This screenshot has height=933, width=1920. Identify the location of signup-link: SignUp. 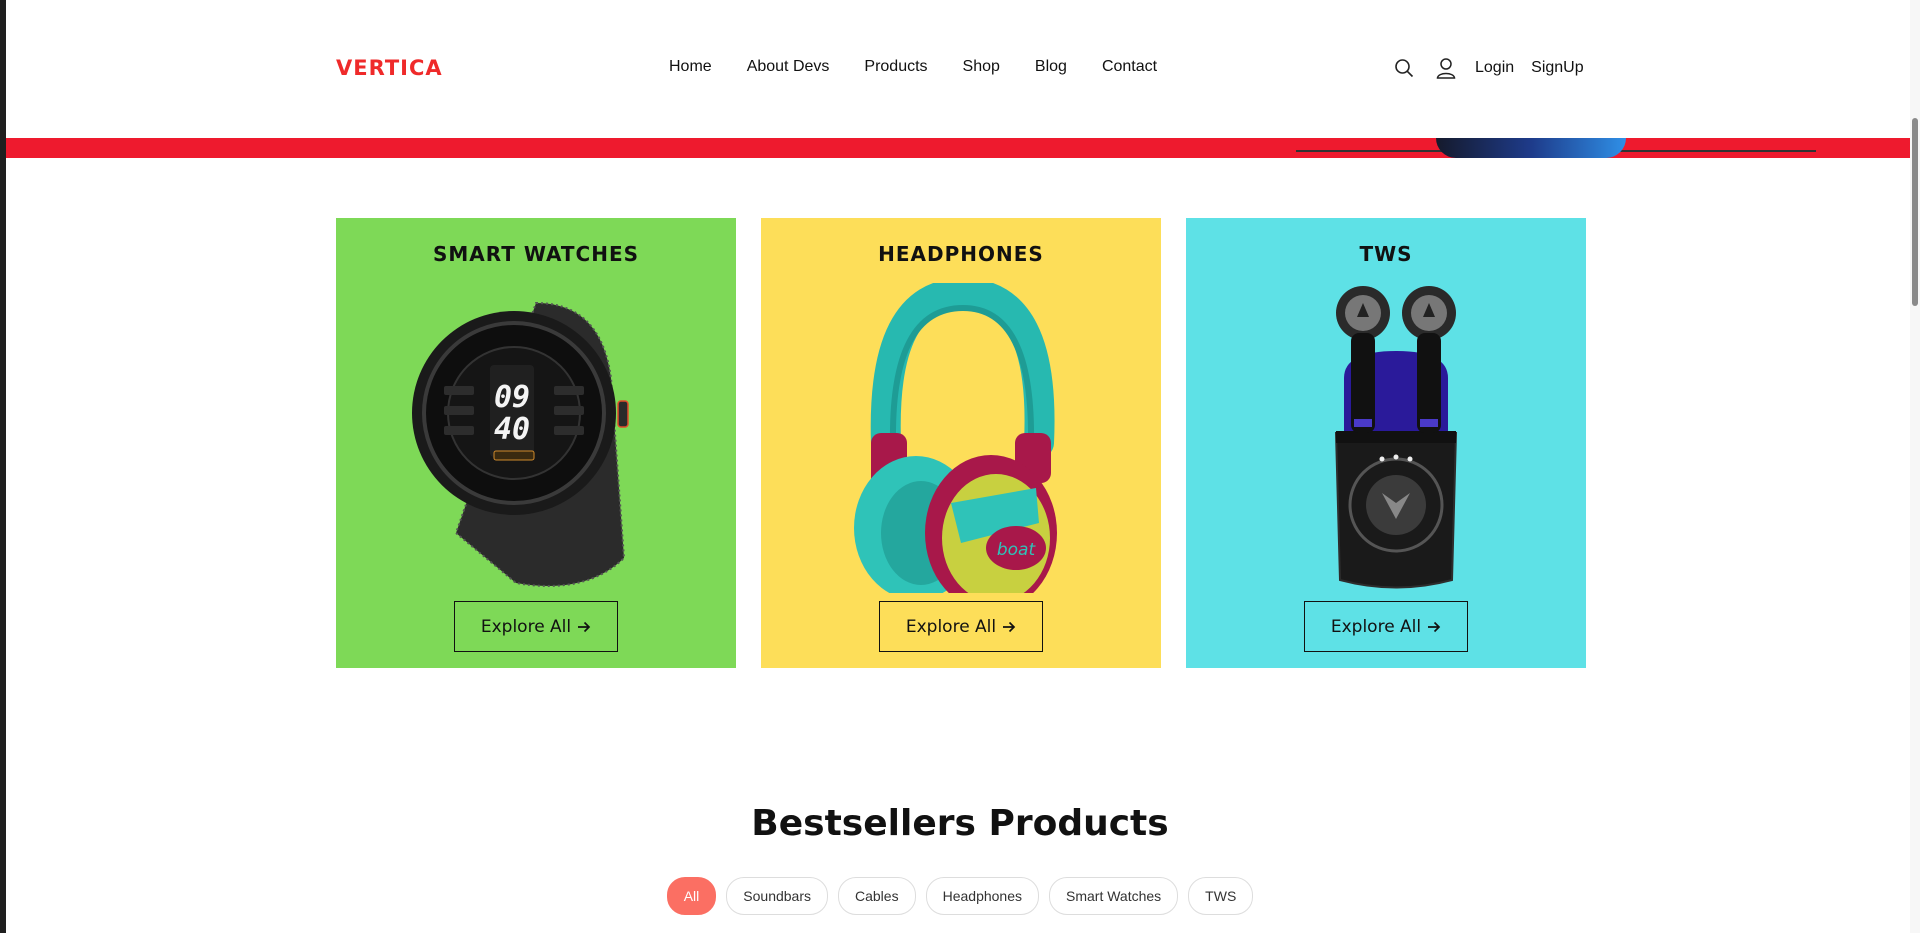
(1557, 68).